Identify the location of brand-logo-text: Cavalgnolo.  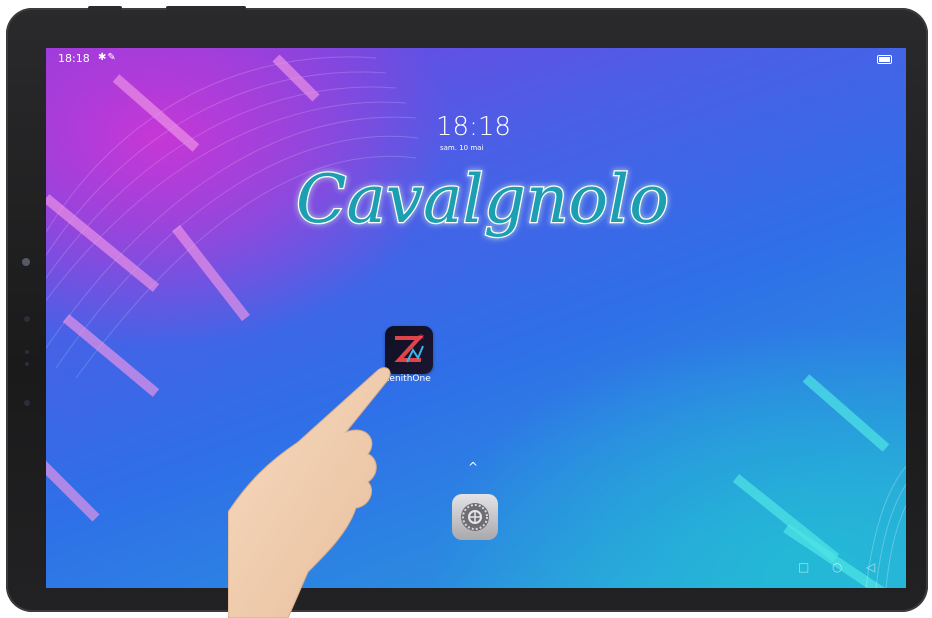
(482, 199).